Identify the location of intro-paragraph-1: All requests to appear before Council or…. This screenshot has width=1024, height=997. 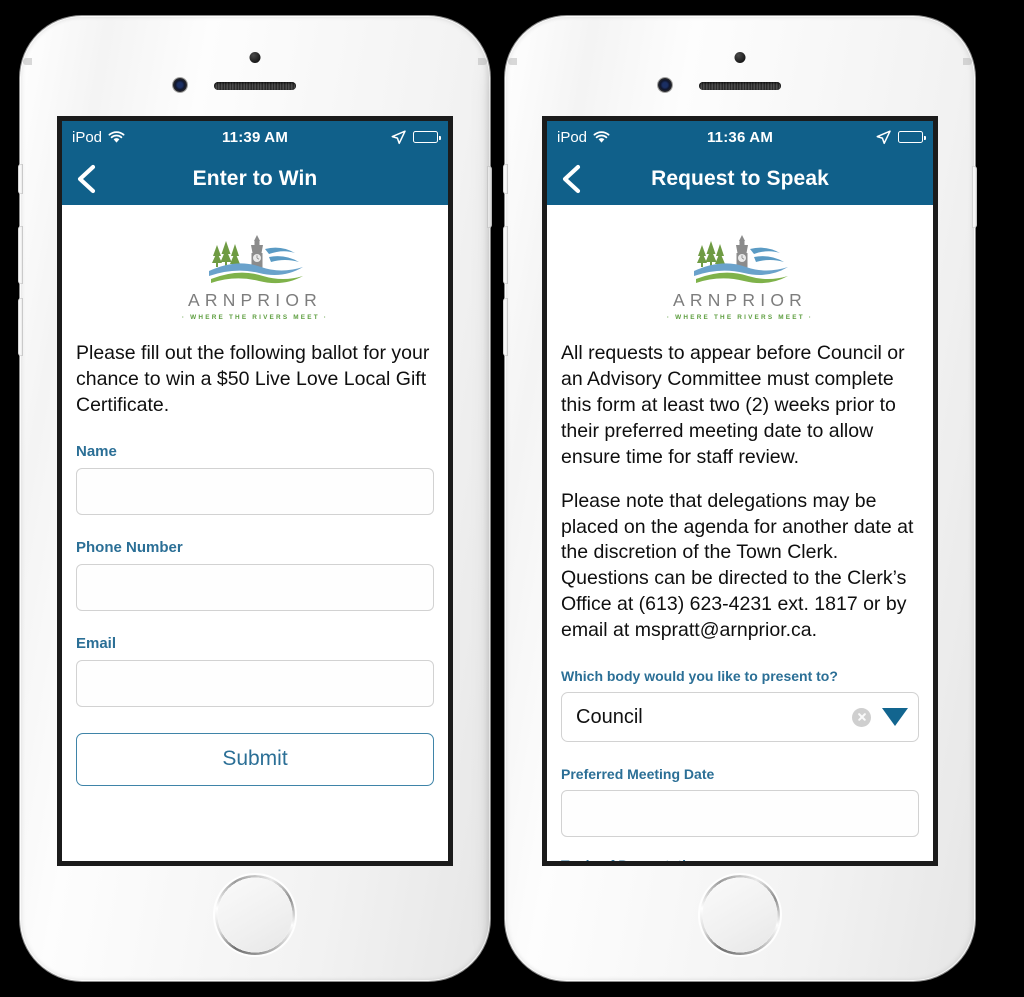
(733, 405).